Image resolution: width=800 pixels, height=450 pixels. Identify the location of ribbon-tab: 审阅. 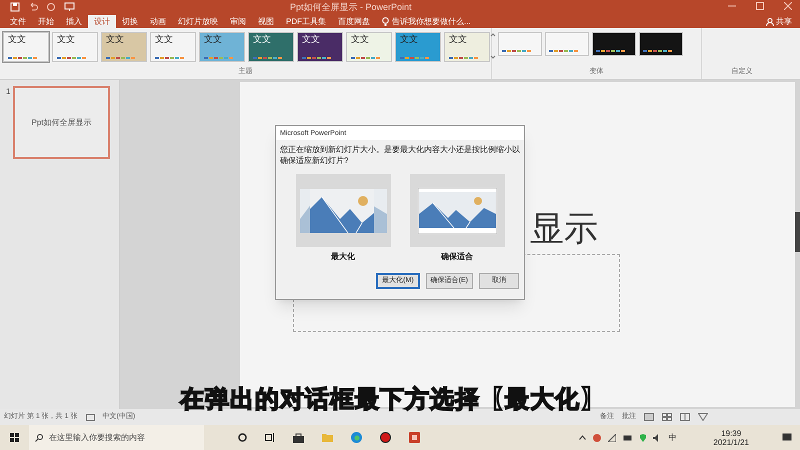
(238, 21).